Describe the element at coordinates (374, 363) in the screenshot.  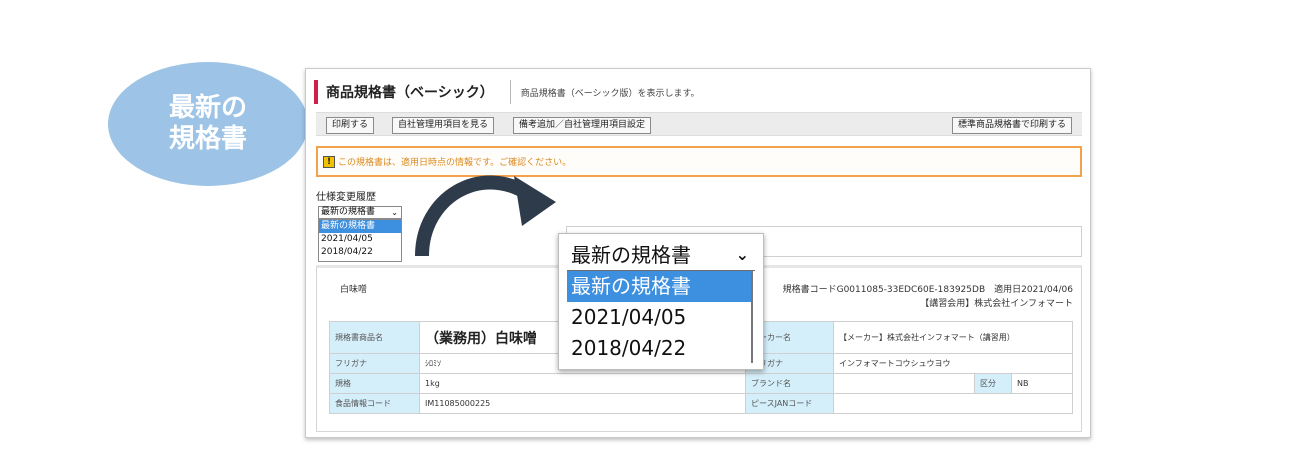
I see `furigana-label: フリガナ` at that location.